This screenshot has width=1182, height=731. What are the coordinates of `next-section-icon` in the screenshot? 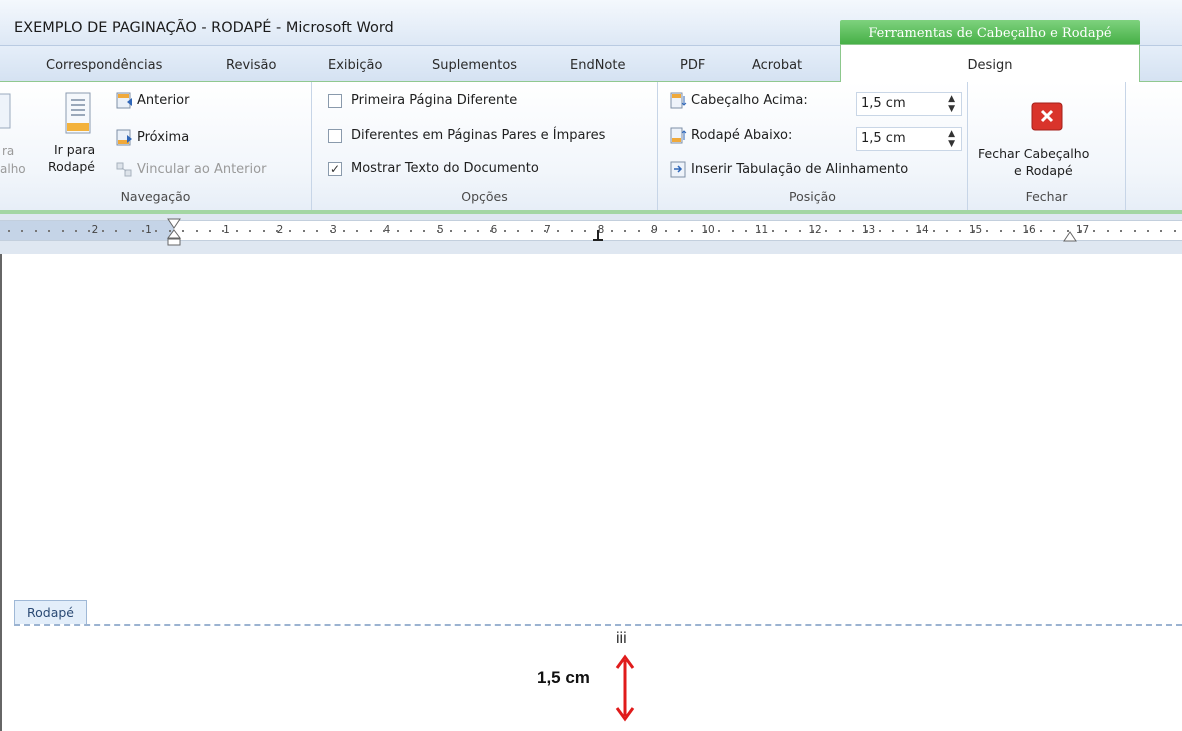 It's located at (124, 137).